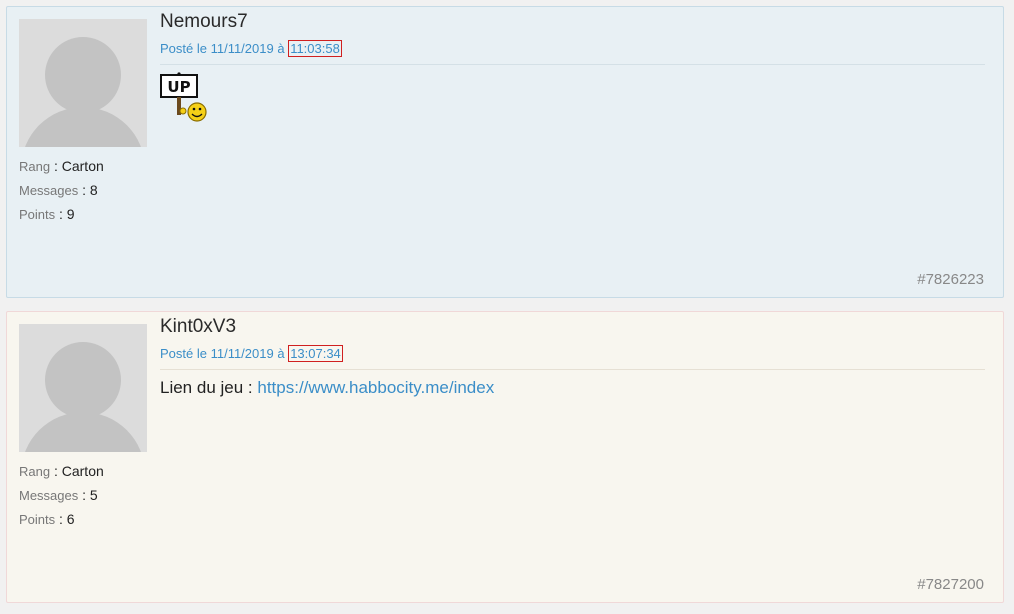  What do you see at coordinates (185, 97) in the screenshot?
I see `up-sign-smiley-icon: UP` at bounding box center [185, 97].